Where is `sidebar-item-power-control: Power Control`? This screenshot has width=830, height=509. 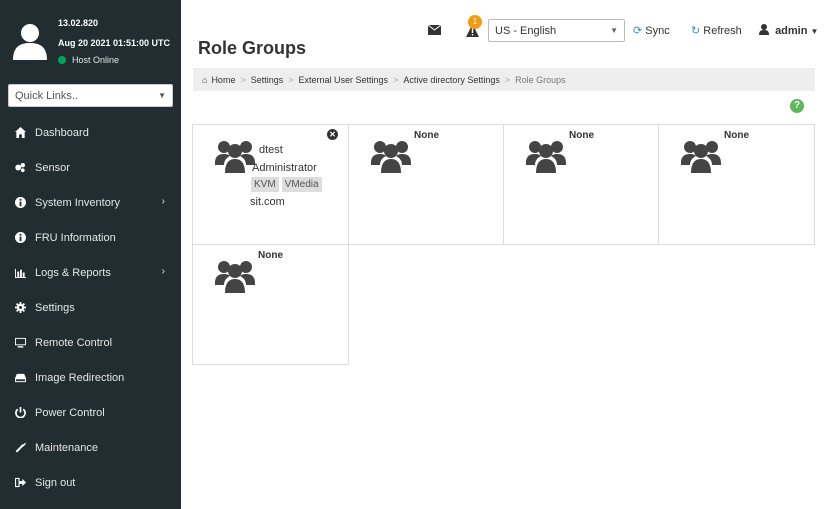 sidebar-item-power-control: Power Control is located at coordinates (90, 412).